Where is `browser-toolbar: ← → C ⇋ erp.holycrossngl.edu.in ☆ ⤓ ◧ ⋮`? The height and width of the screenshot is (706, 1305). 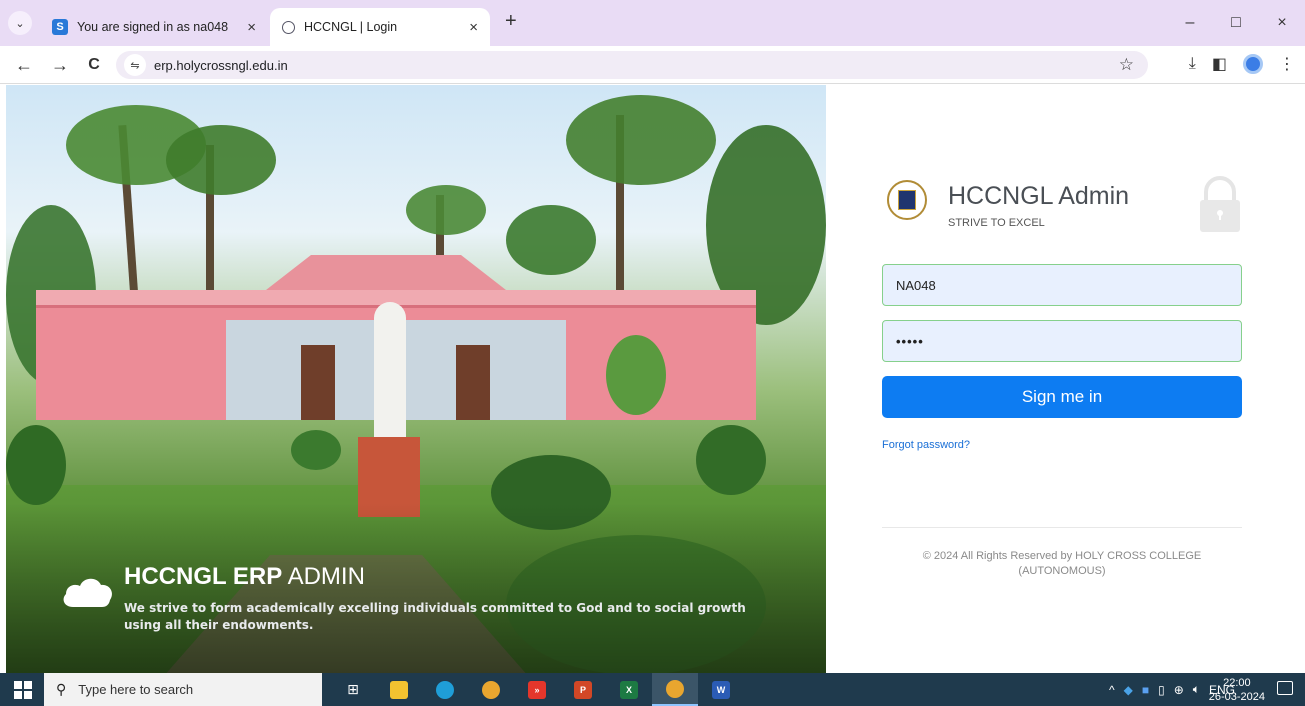 browser-toolbar: ← → C ⇋ erp.holycrossngl.edu.in ☆ ⤓ ◧ ⋮ is located at coordinates (652, 65).